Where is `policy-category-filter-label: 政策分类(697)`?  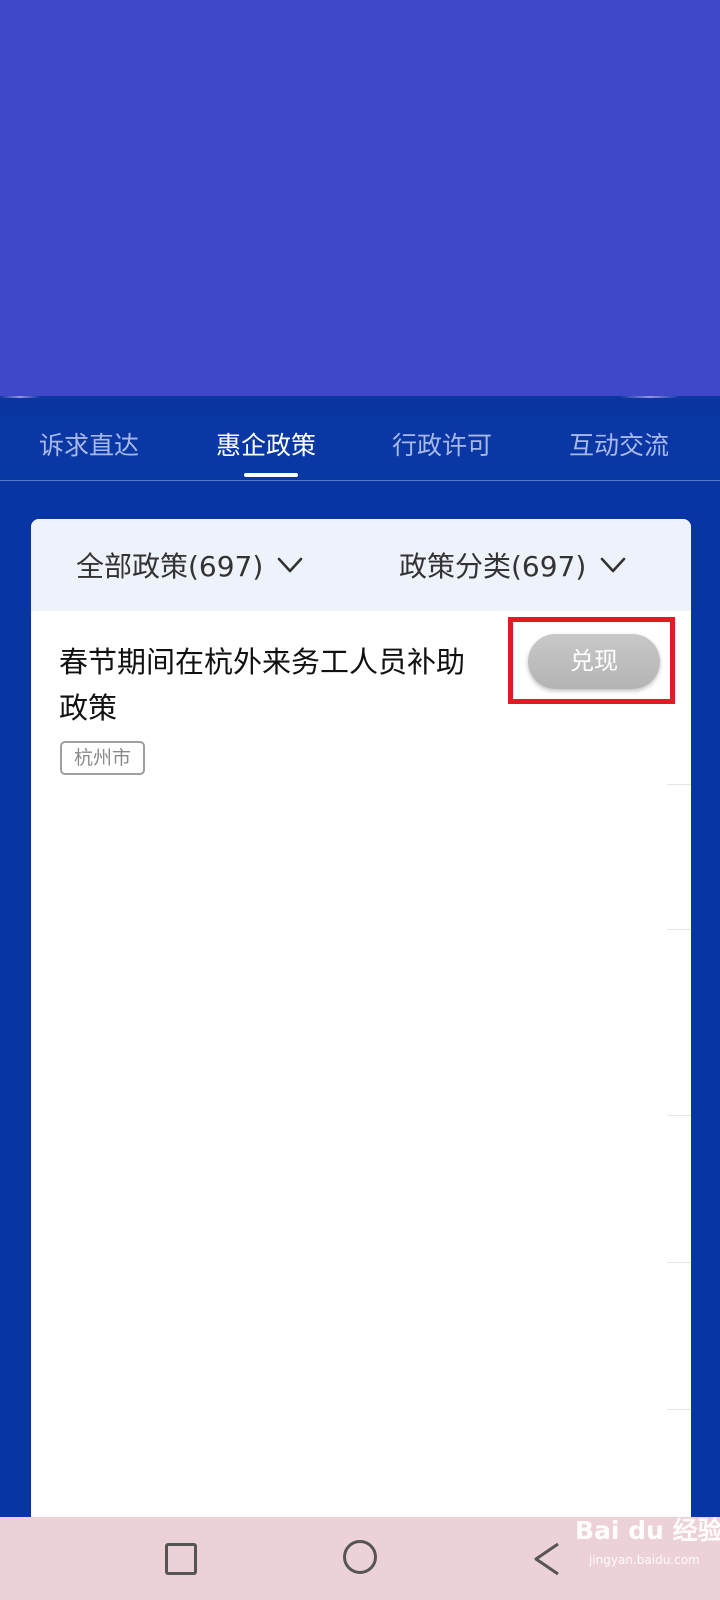
policy-category-filter-label: 政策分类(697) is located at coordinates (493, 566).